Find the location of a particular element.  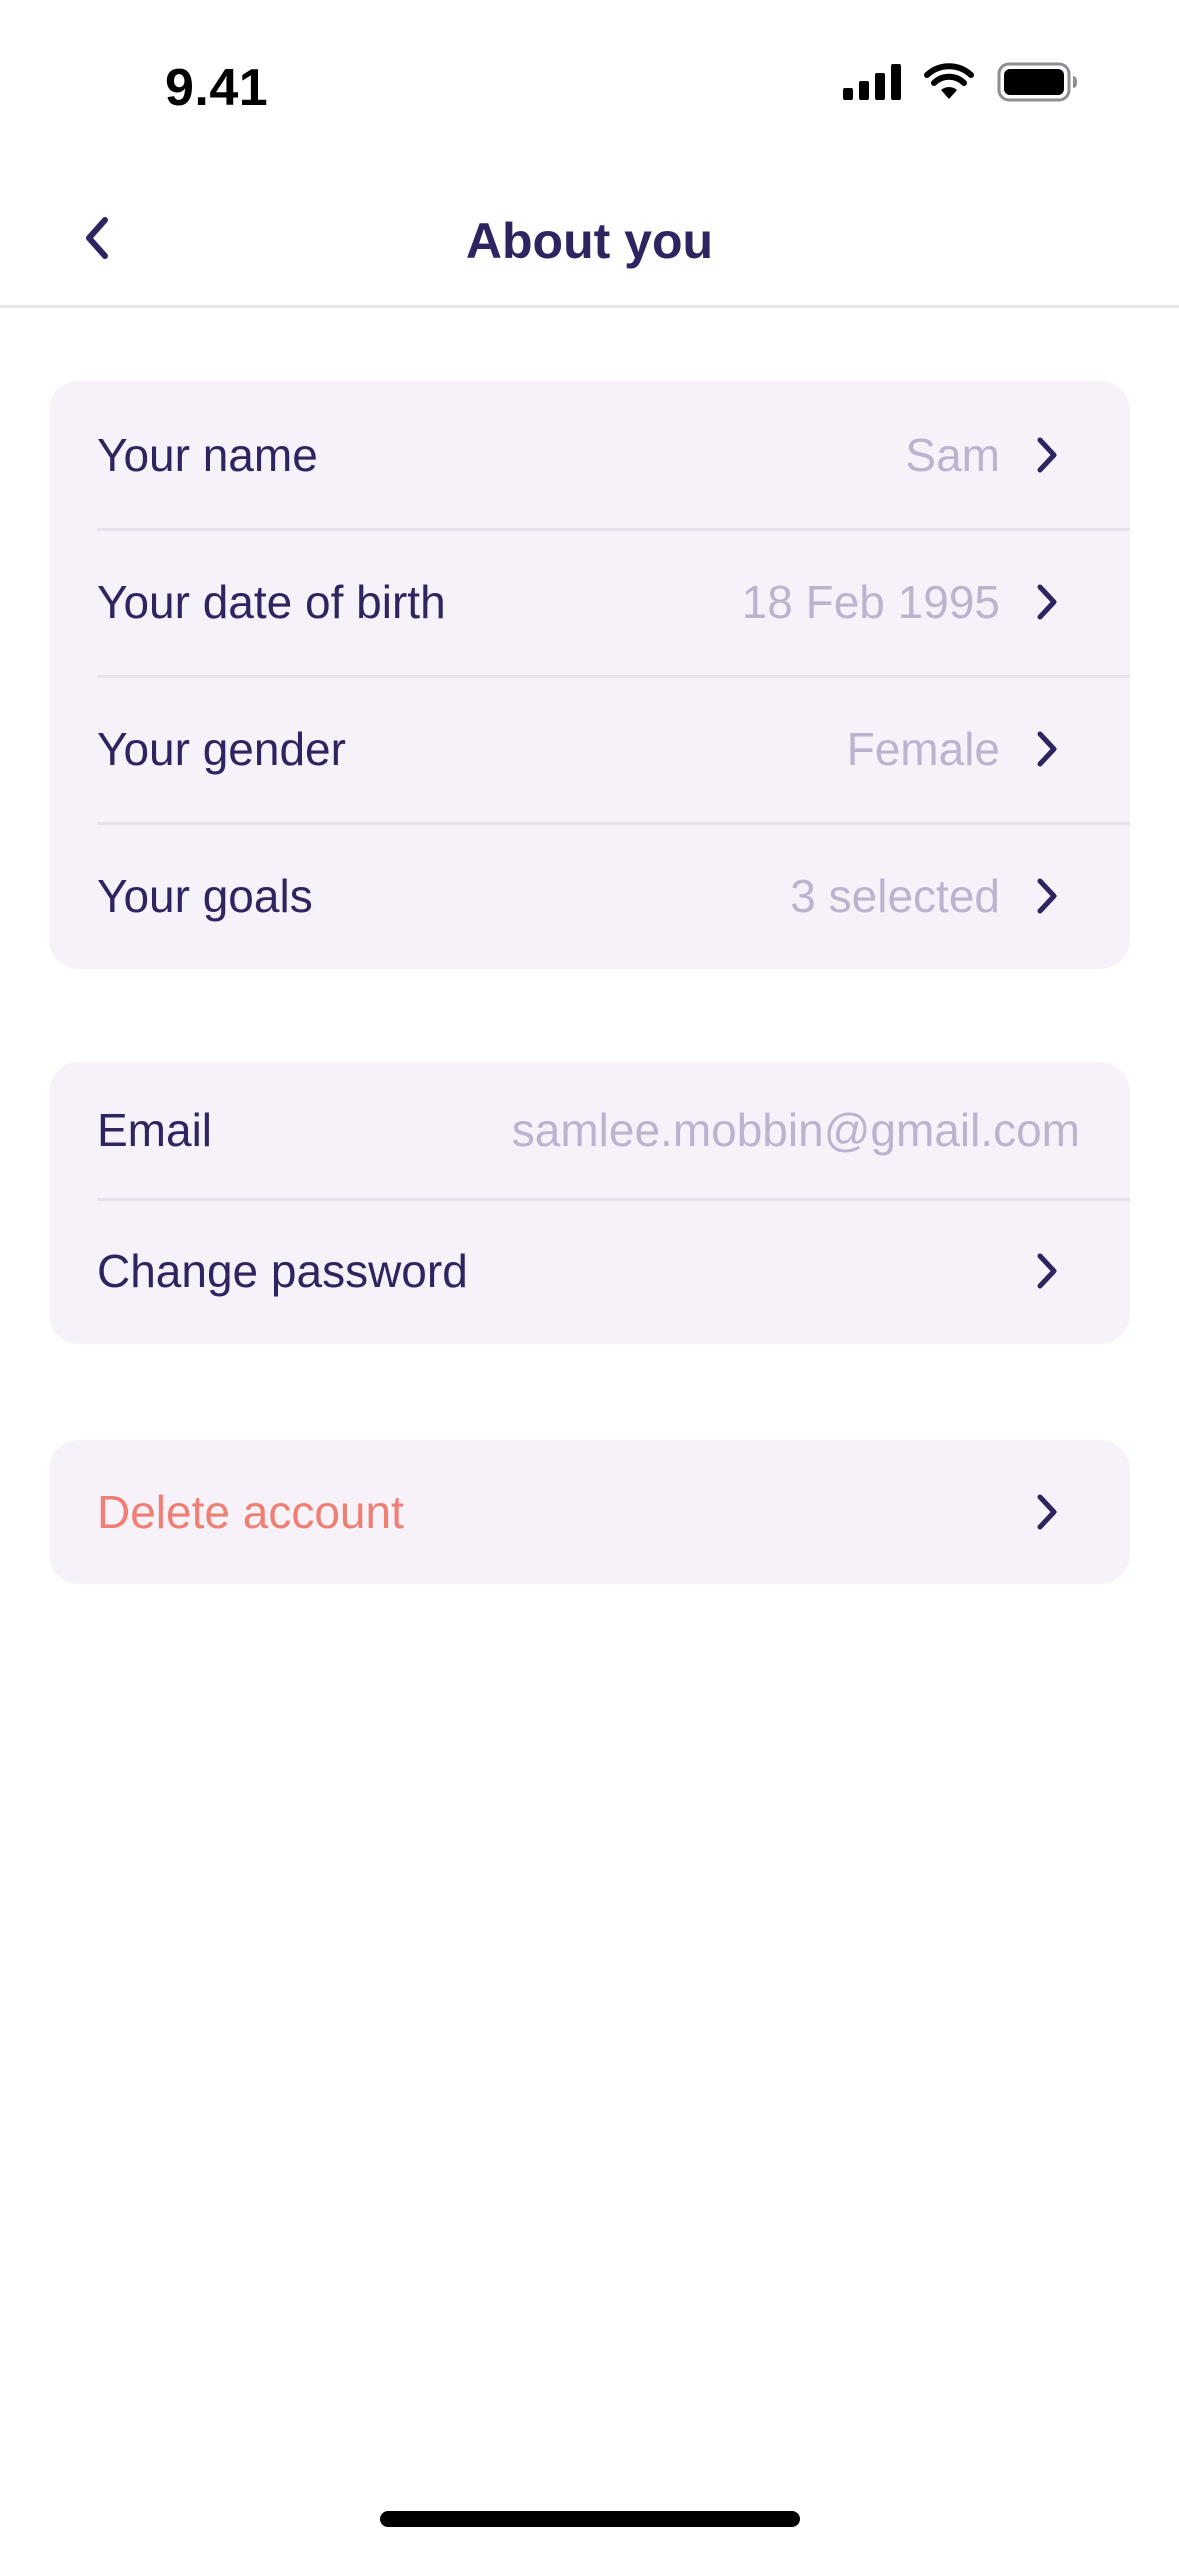

goals-row: Your goals 3 selected is located at coordinates (589, 895).